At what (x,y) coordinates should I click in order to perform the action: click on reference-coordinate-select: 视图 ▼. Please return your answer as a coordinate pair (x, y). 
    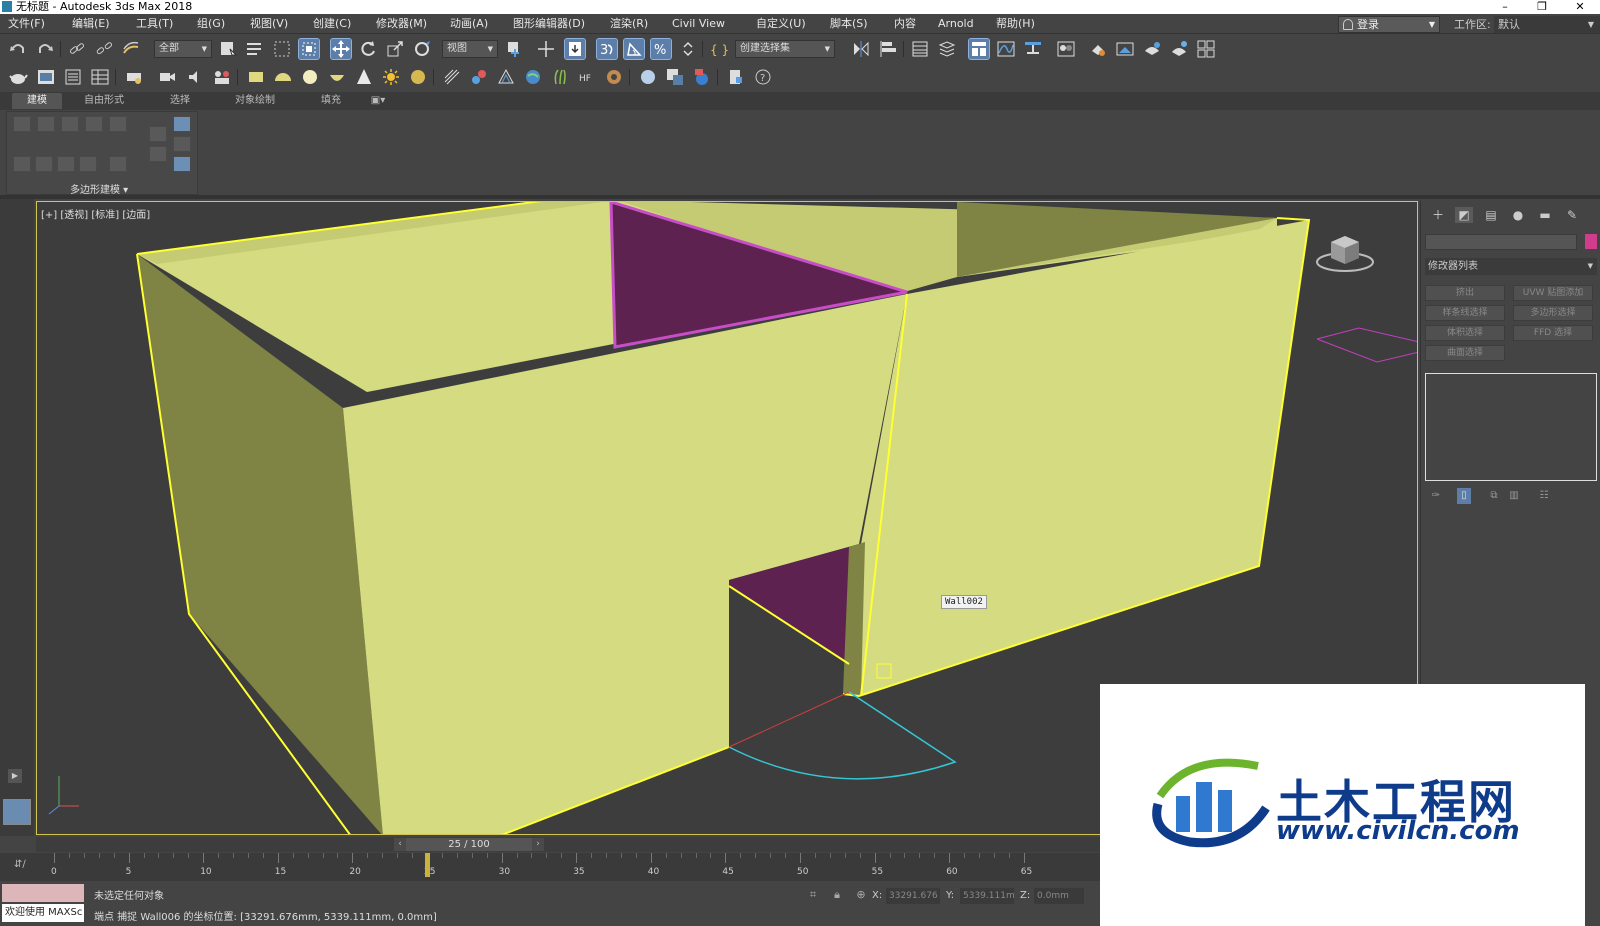
    Looking at the image, I should click on (470, 49).